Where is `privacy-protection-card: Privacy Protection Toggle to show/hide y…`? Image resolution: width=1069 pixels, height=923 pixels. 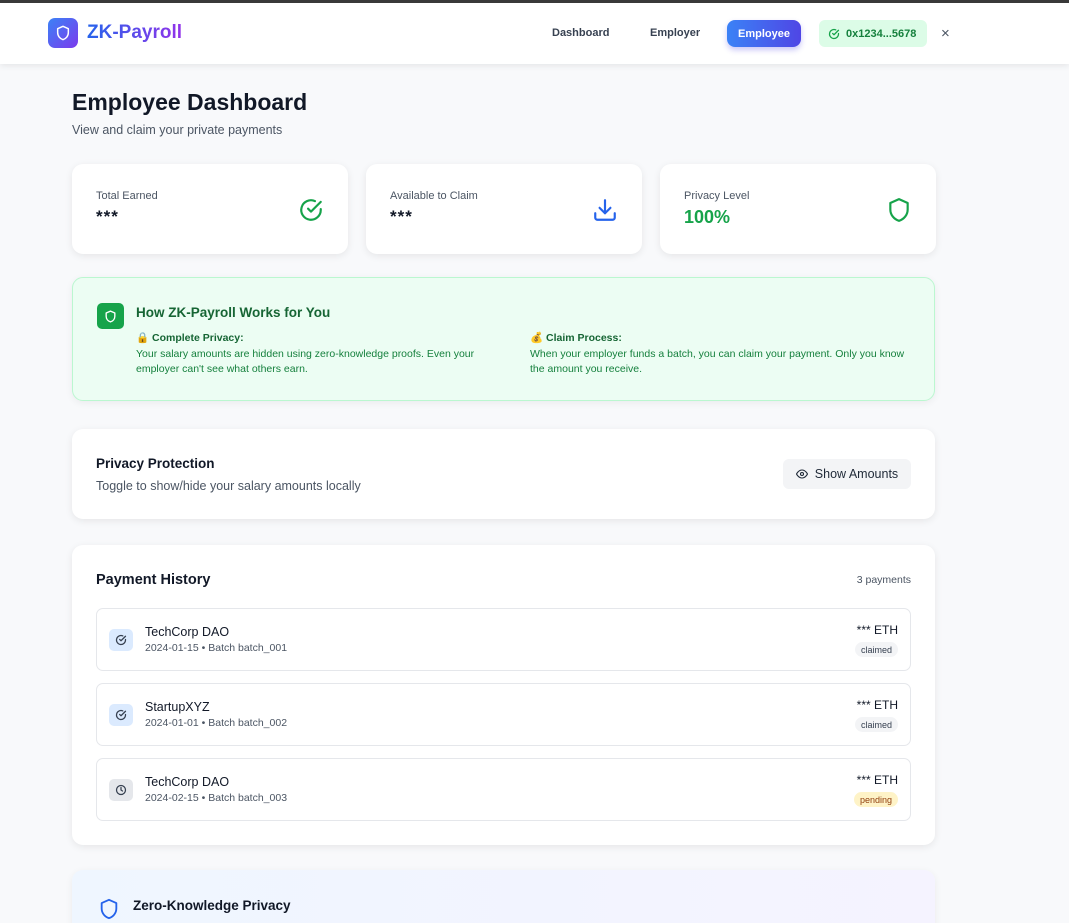
privacy-protection-card: Privacy Protection Toggle to show/hide y… is located at coordinates (503, 474).